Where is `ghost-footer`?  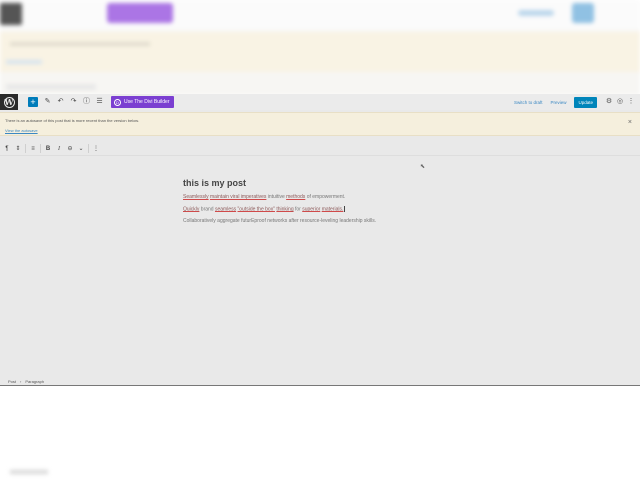
ghost-footer is located at coordinates (29, 472).